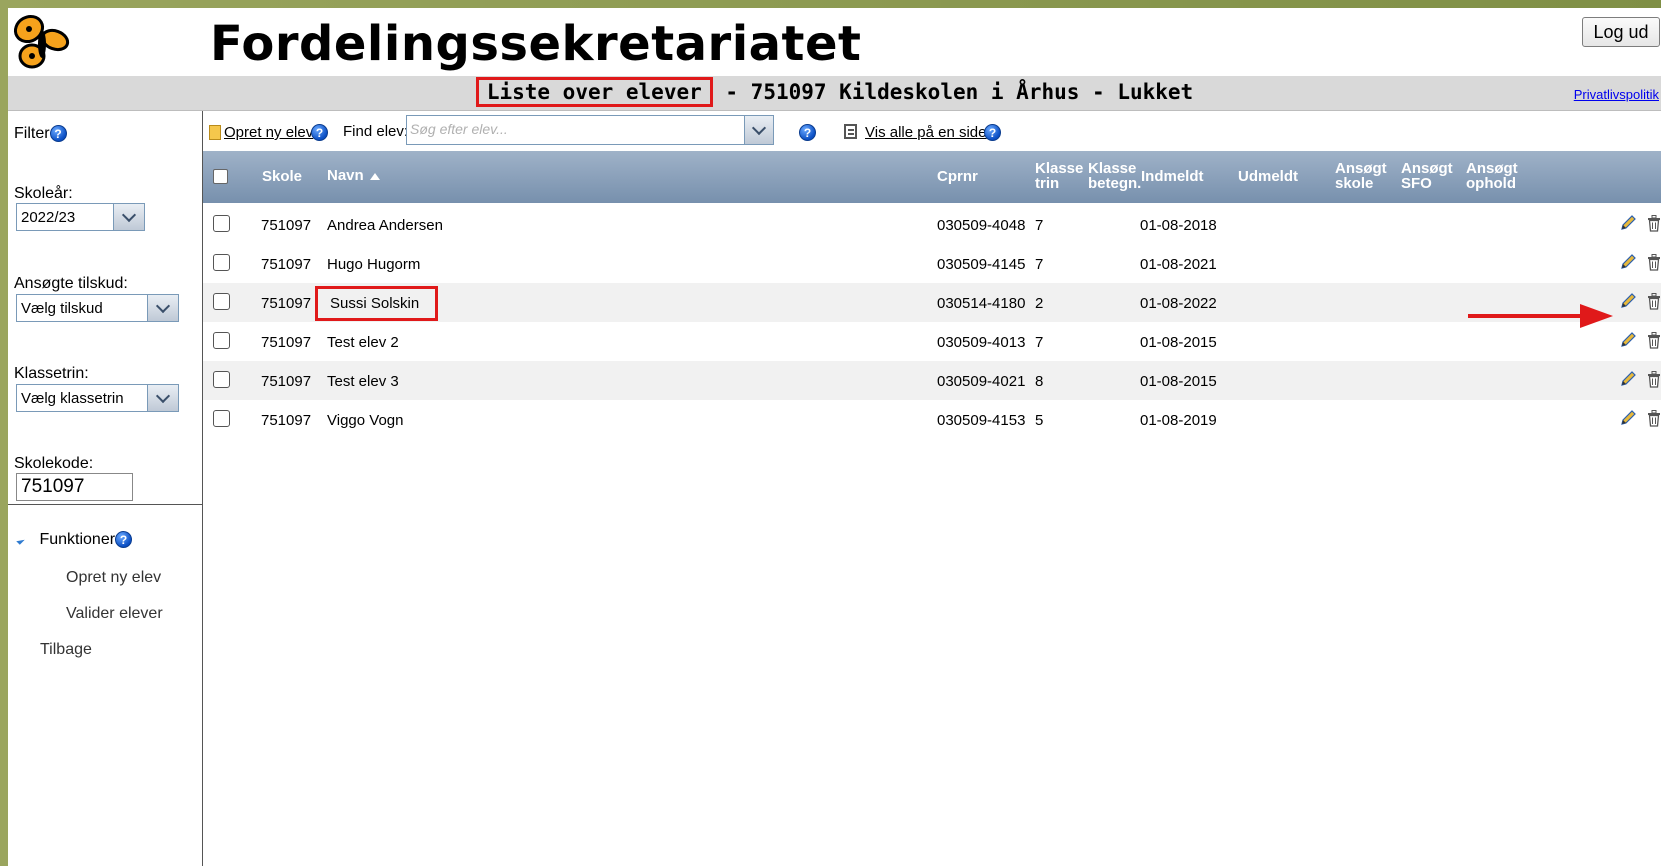  Describe the element at coordinates (113, 578) in the screenshot. I see `create-student-link: Opret ny elev` at that location.